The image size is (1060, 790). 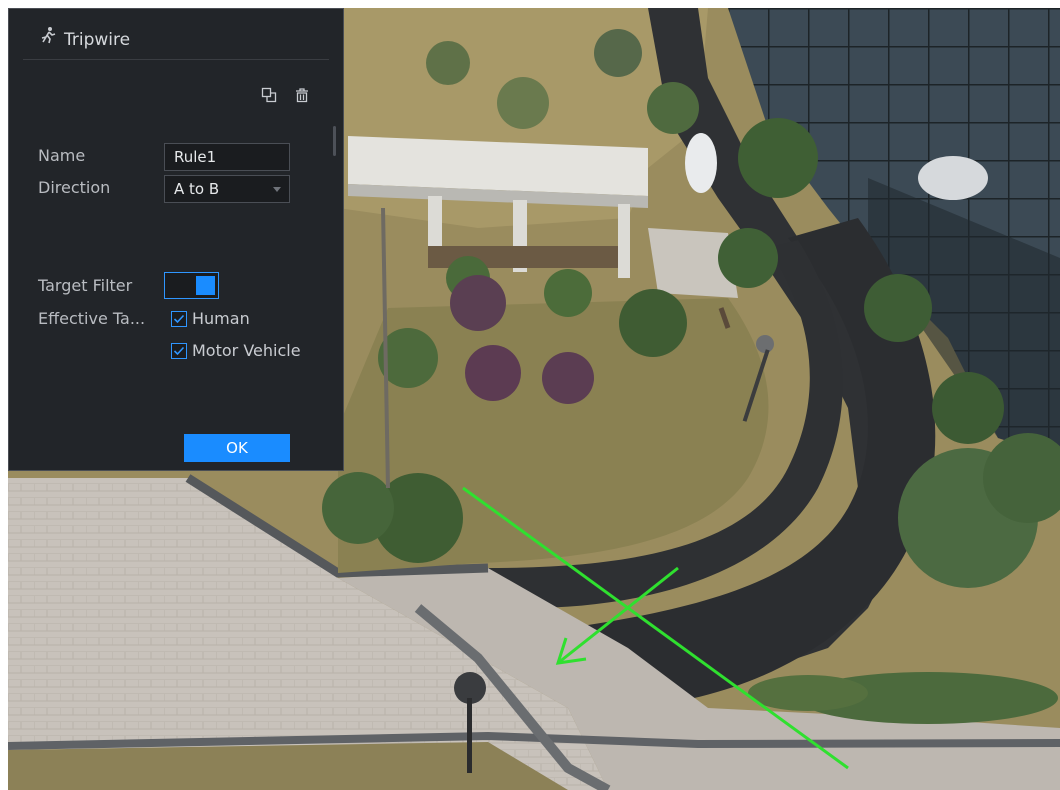 I want to click on ok-button: OK, so click(x=237, y=448).